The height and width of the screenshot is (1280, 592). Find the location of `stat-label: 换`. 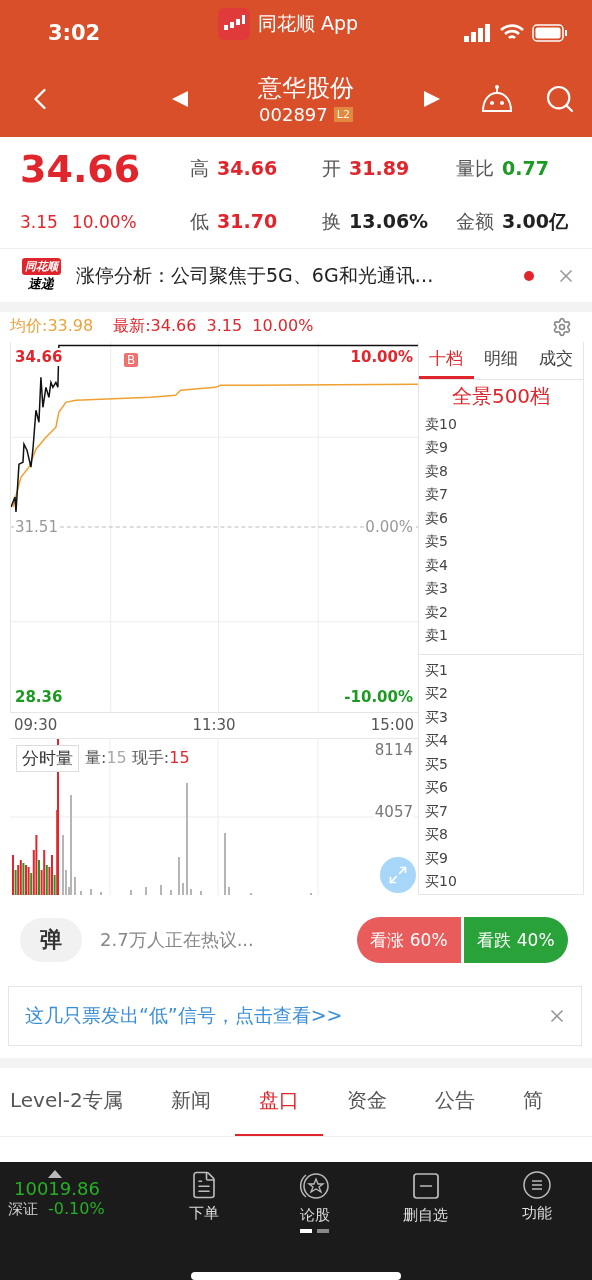

stat-label: 换 is located at coordinates (331, 221).